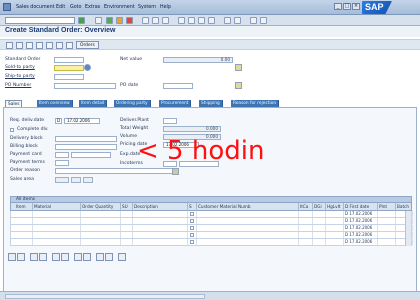  What do you see at coordinates (160, 207) in the screenshot?
I see `column-header: Description` at bounding box center [160, 207].